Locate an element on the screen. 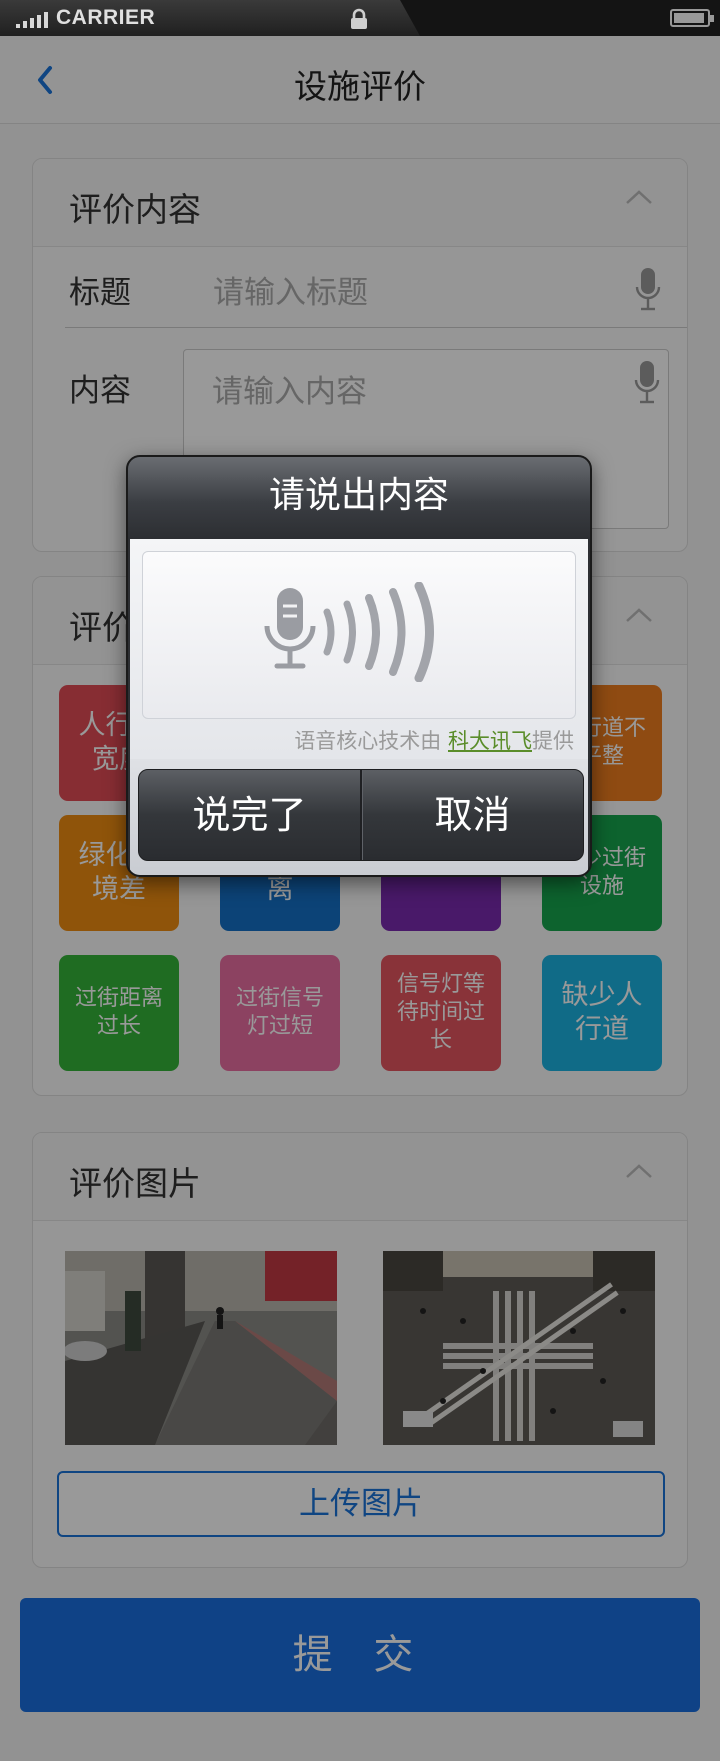  microphone-sound-icon is located at coordinates (349, 632).